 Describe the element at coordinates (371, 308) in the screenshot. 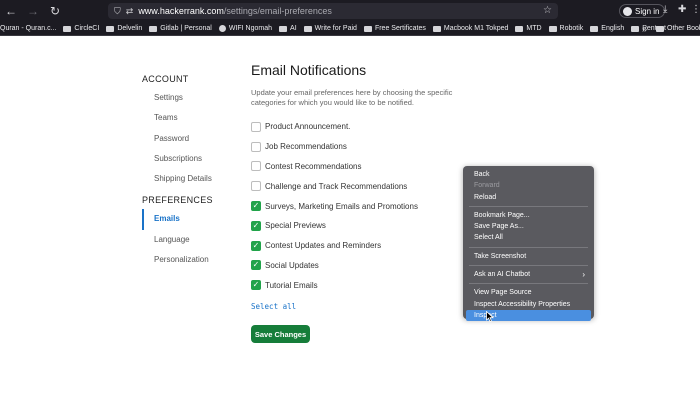

I see `select-all-link: Select all` at that location.